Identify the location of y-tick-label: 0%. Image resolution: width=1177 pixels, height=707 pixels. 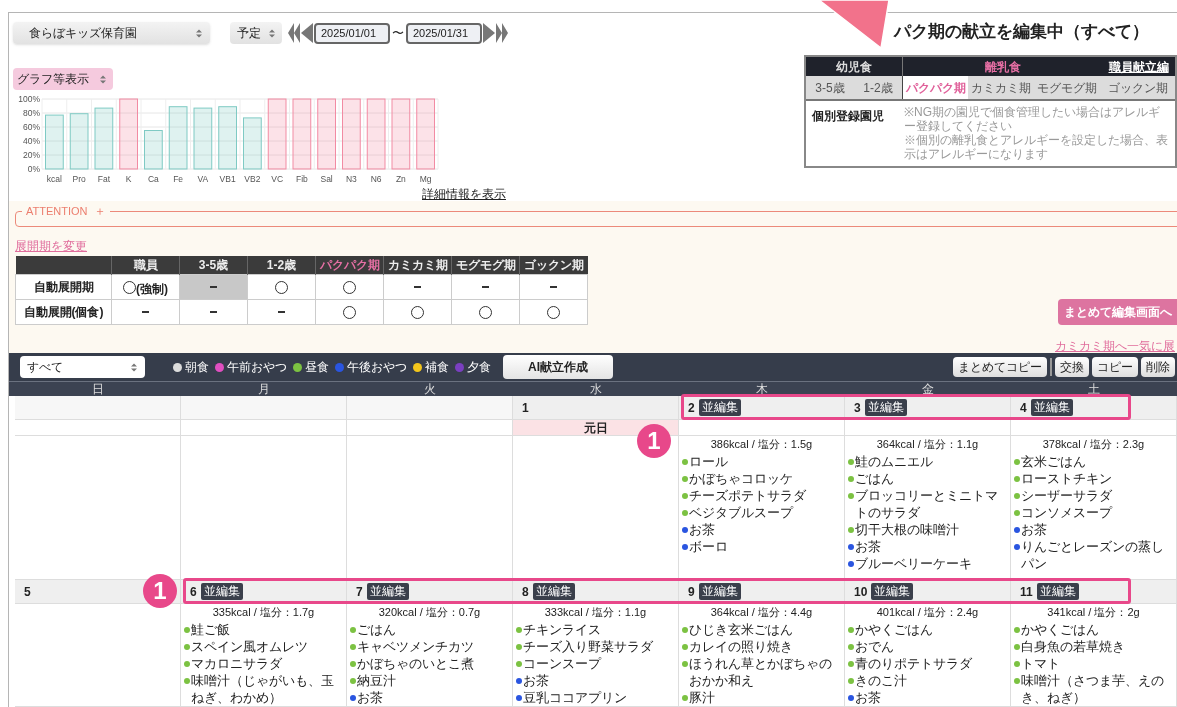
(33, 169).